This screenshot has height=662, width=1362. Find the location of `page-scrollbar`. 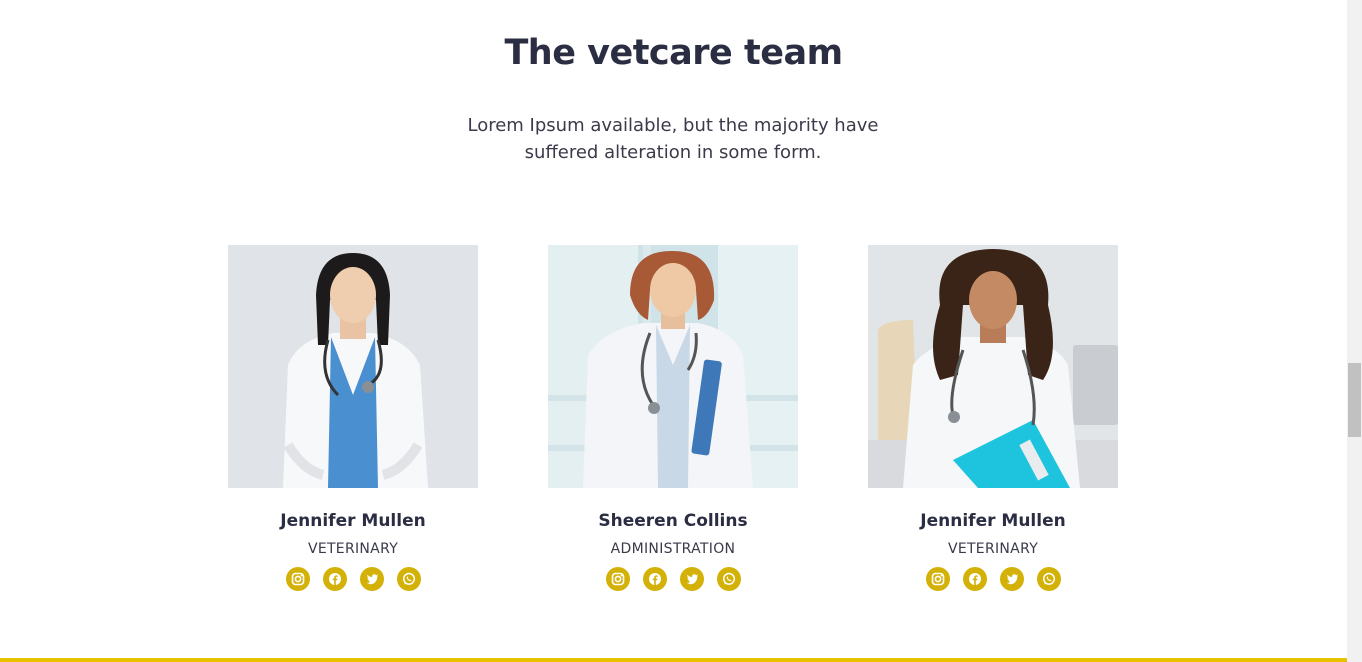

page-scrollbar is located at coordinates (1354, 331).